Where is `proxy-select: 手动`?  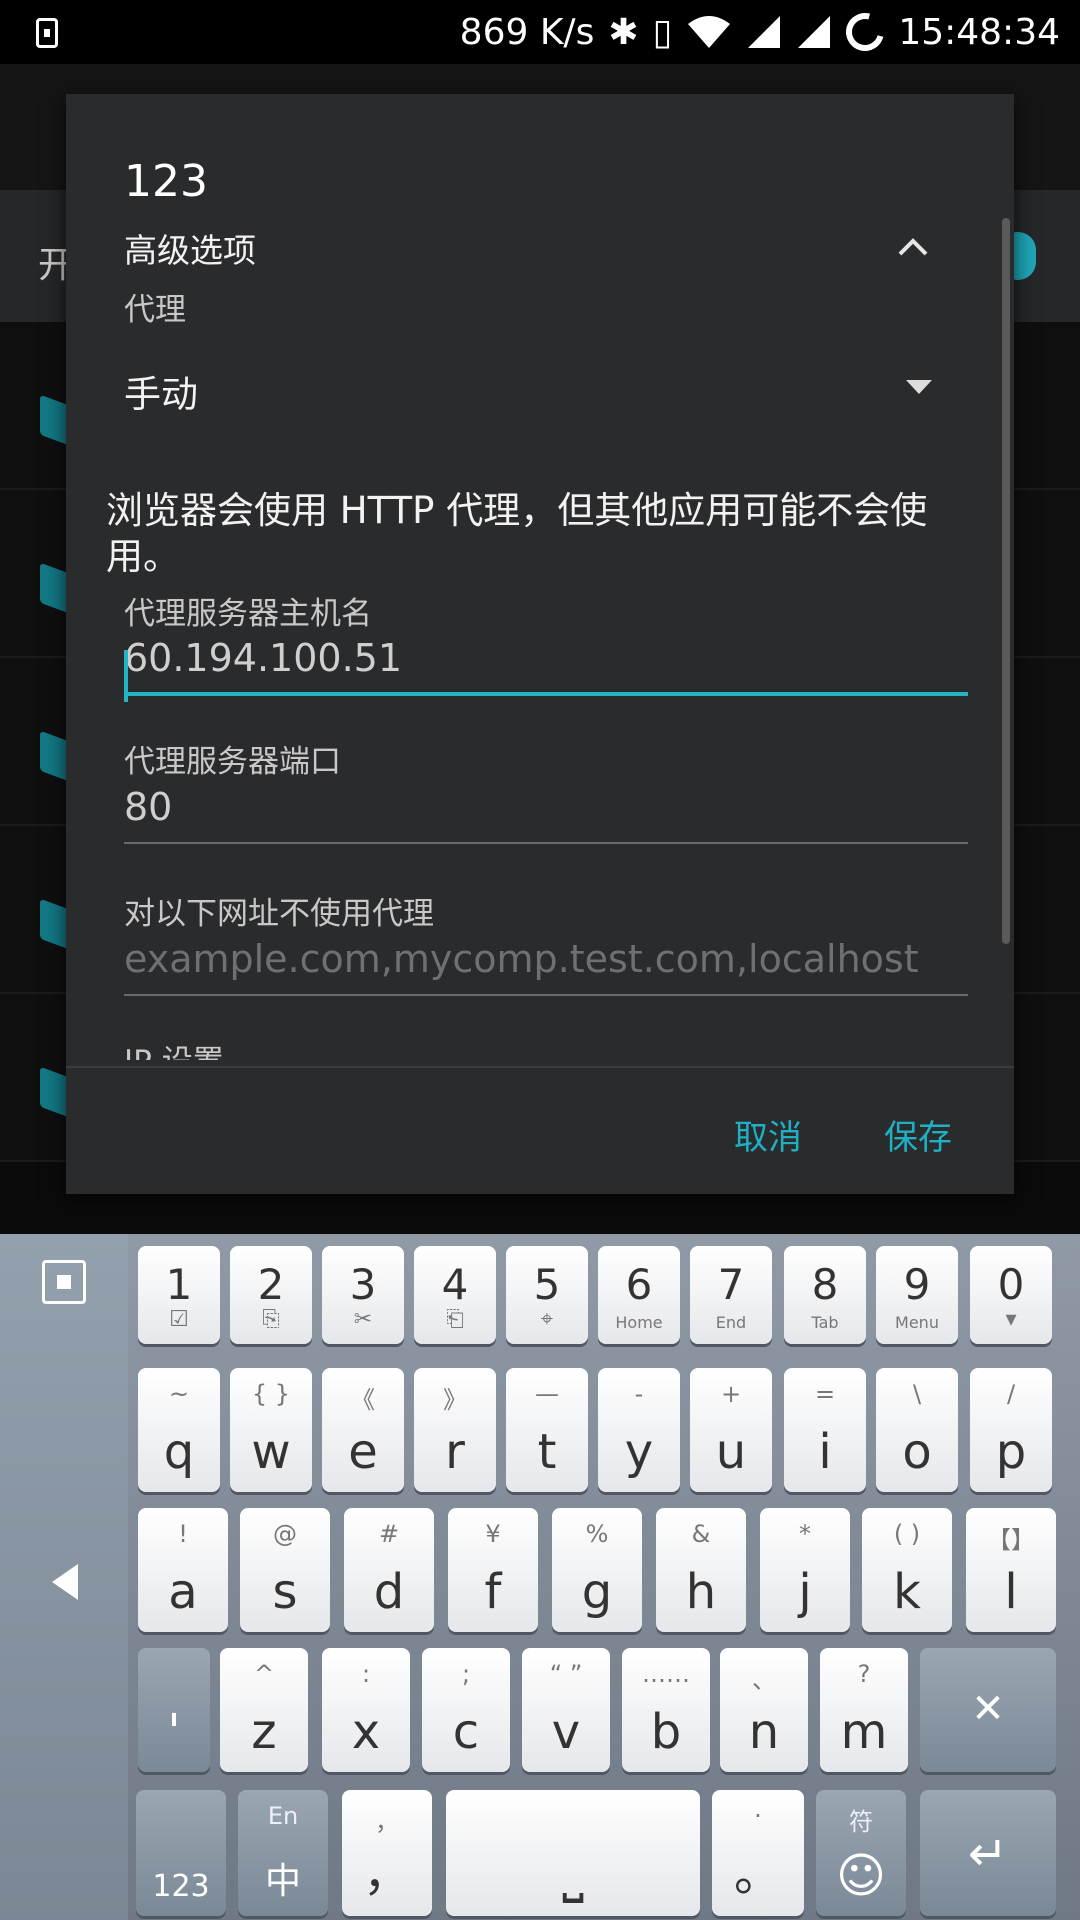
proxy-select: 手动 is located at coordinates (161, 391).